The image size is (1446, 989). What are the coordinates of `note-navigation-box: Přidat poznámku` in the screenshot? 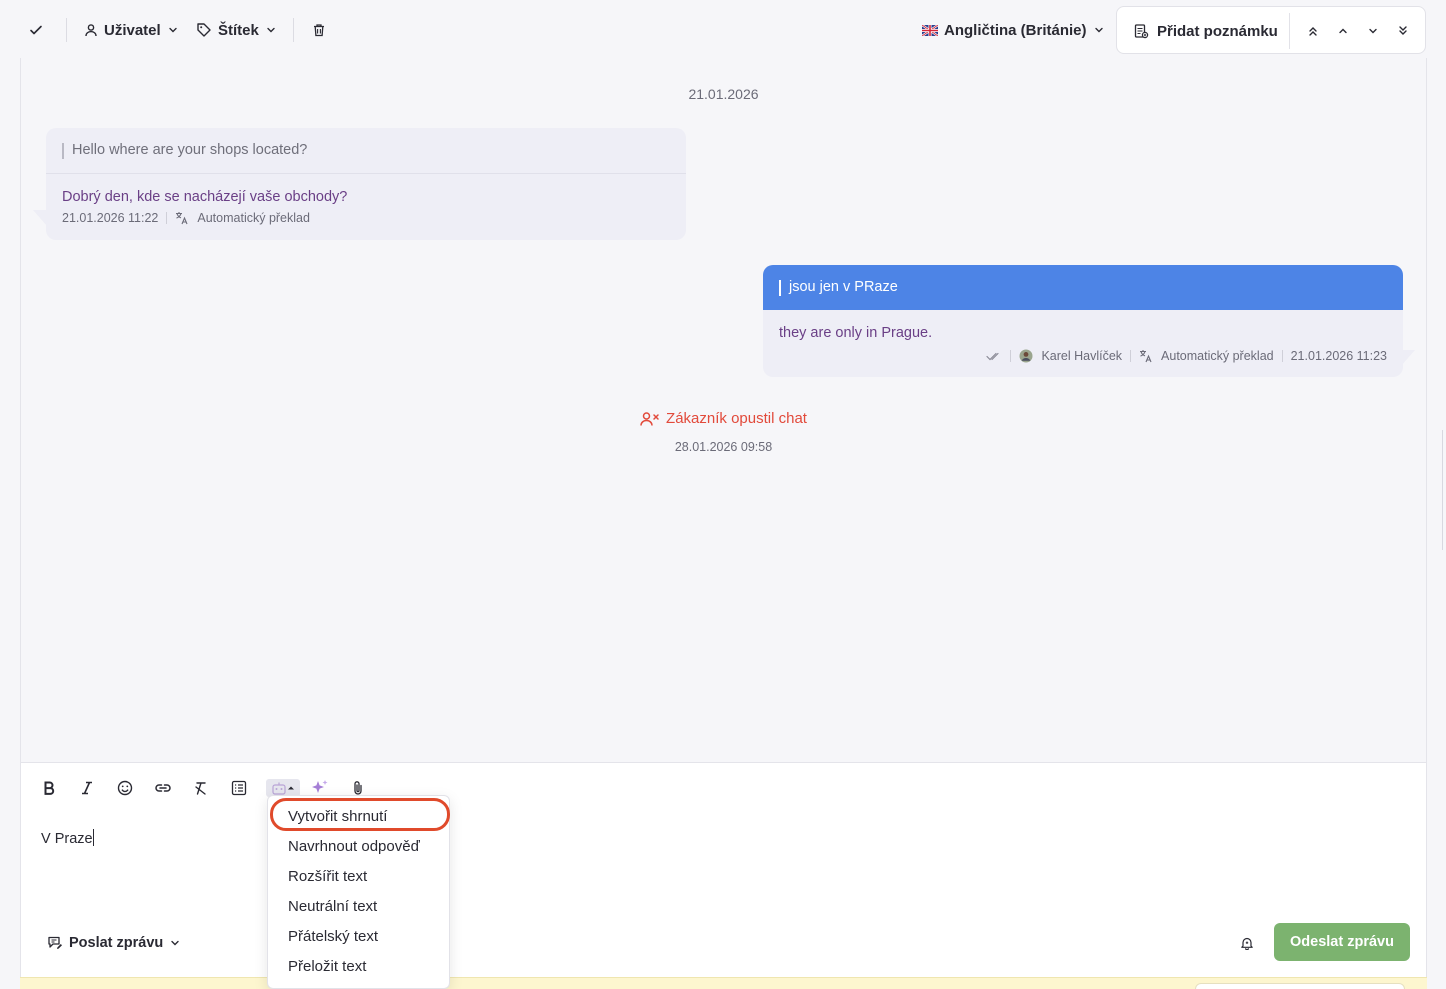 It's located at (1271, 30).